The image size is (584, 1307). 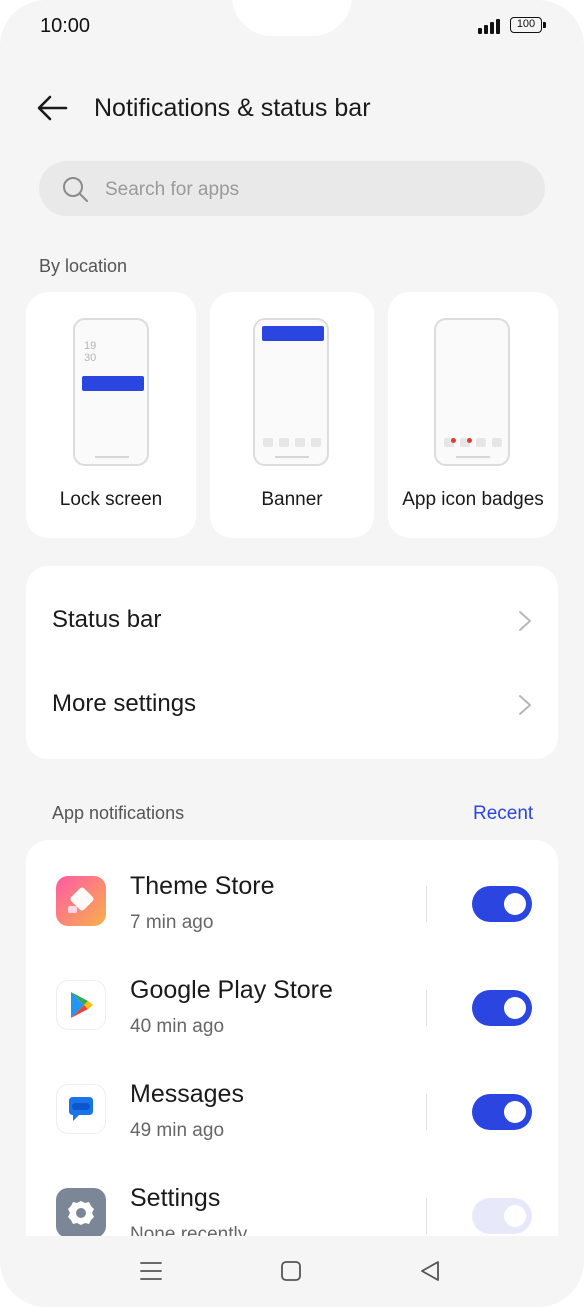 I want to click on lock-screen-card: 19 30 Lock screen, so click(x=111, y=415).